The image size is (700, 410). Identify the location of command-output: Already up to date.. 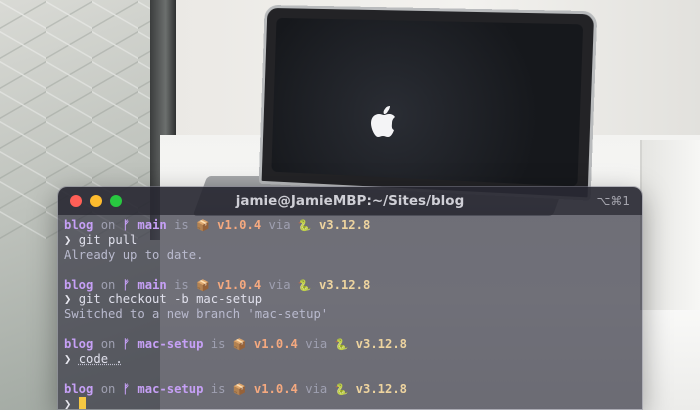
(134, 254).